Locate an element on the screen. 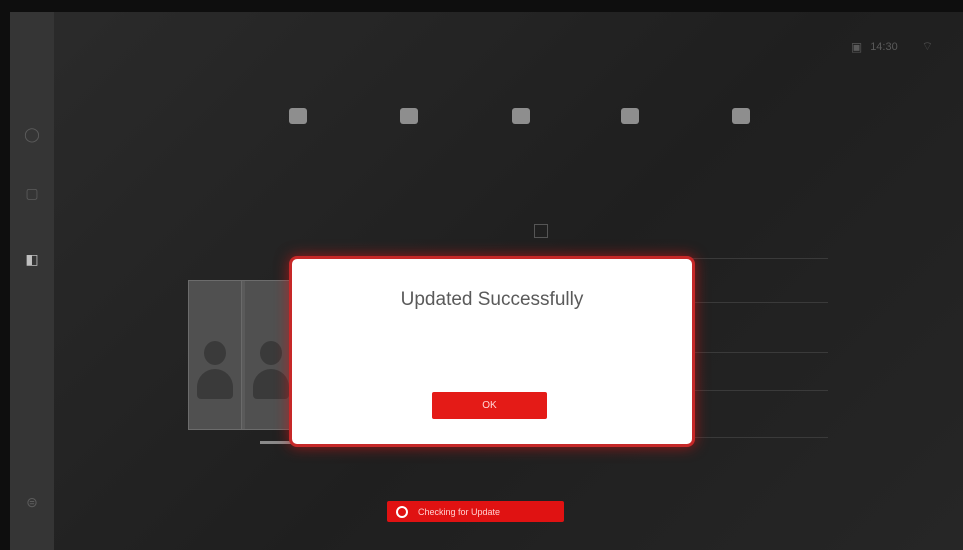  update-status-badge: Checking for Update is located at coordinates (475, 511).